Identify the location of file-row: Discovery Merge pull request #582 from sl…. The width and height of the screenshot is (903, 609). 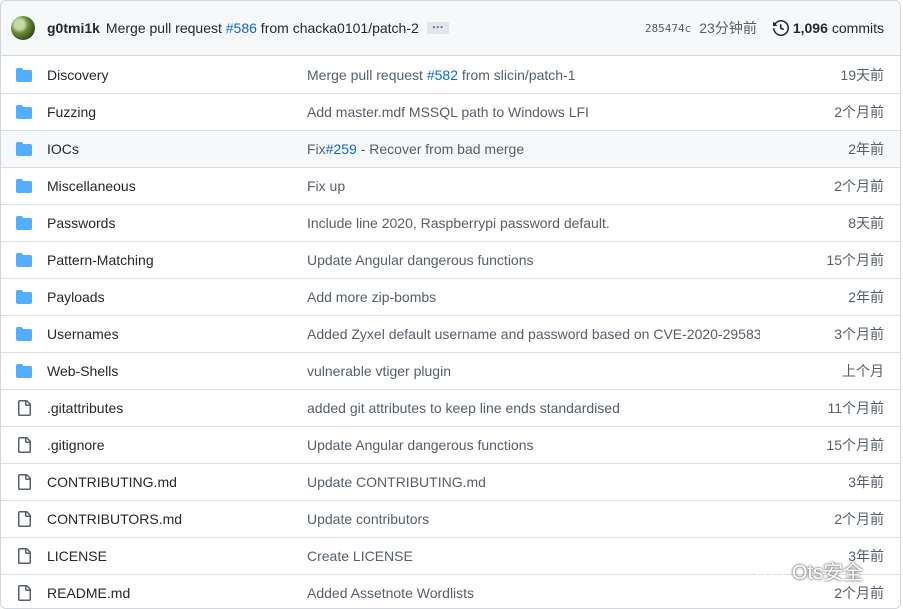
(450, 74).